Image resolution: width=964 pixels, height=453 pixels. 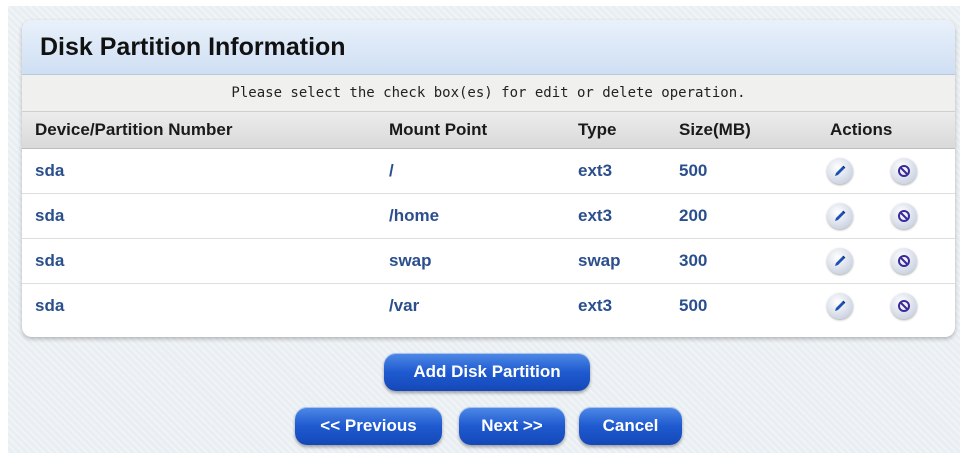 I want to click on table-row: sda swap swap 300, so click(x=488, y=261).